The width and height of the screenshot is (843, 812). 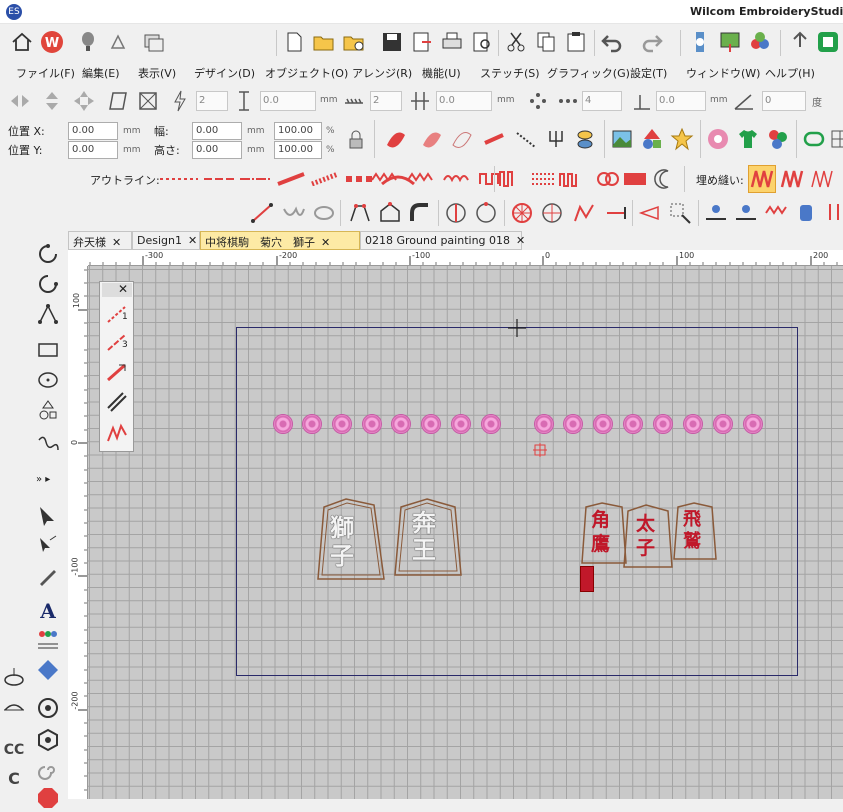 I want to click on spin-1: 2, so click(x=212, y=101).